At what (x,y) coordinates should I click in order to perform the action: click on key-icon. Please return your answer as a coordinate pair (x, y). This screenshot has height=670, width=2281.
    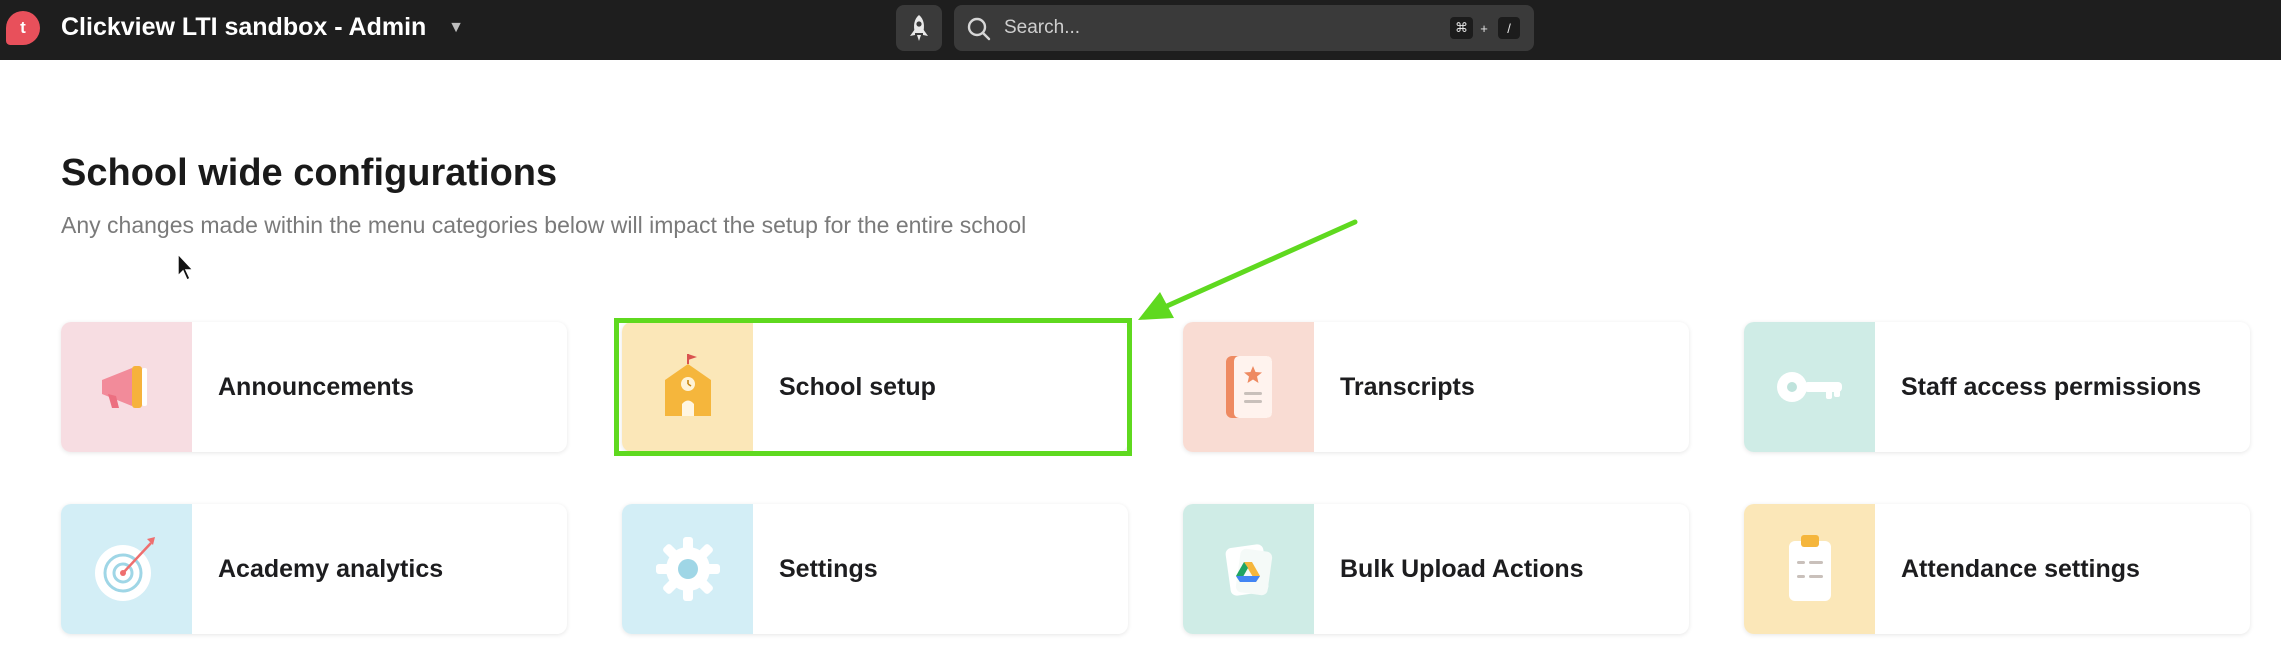
    Looking at the image, I should click on (1809, 387).